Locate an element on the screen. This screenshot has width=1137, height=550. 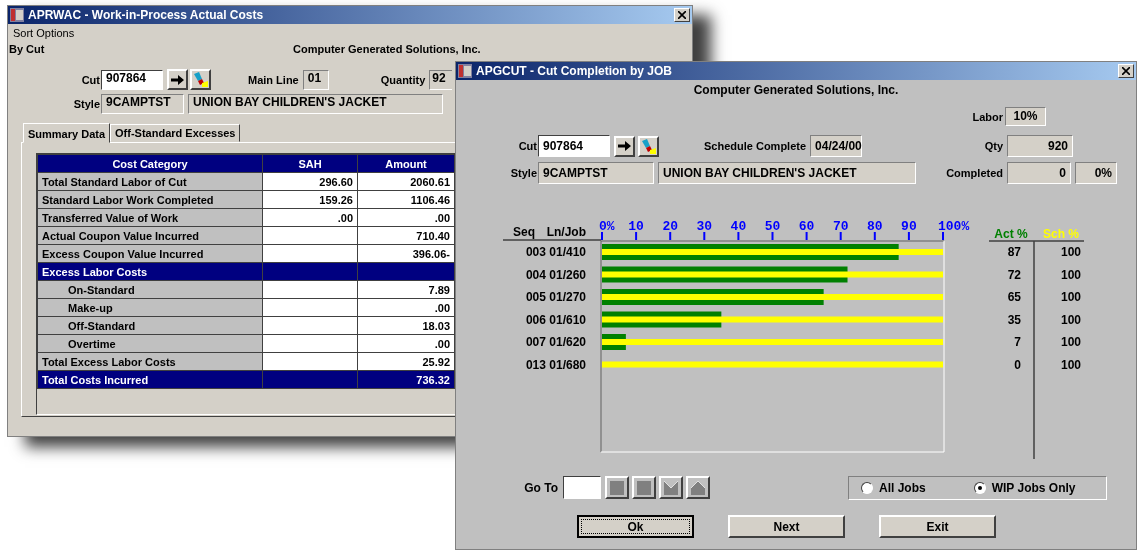
dialog-button: Ok is located at coordinates (635, 526).